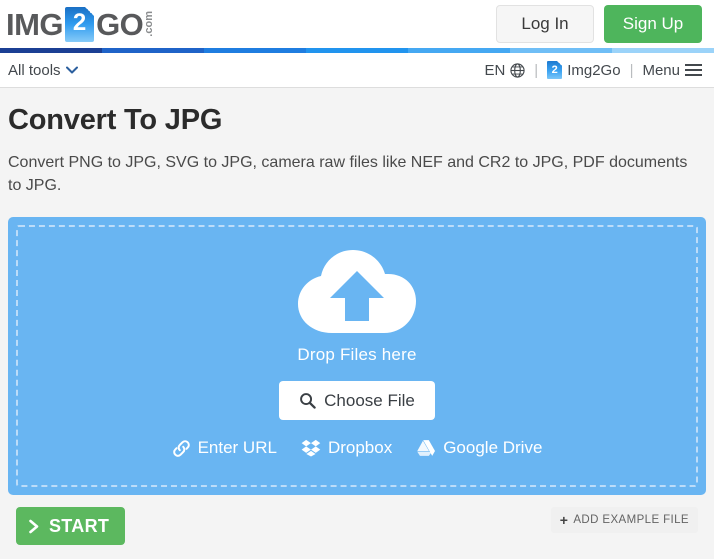 This screenshot has width=714, height=559. What do you see at coordinates (661, 70) in the screenshot?
I see `menu-label: Menu` at bounding box center [661, 70].